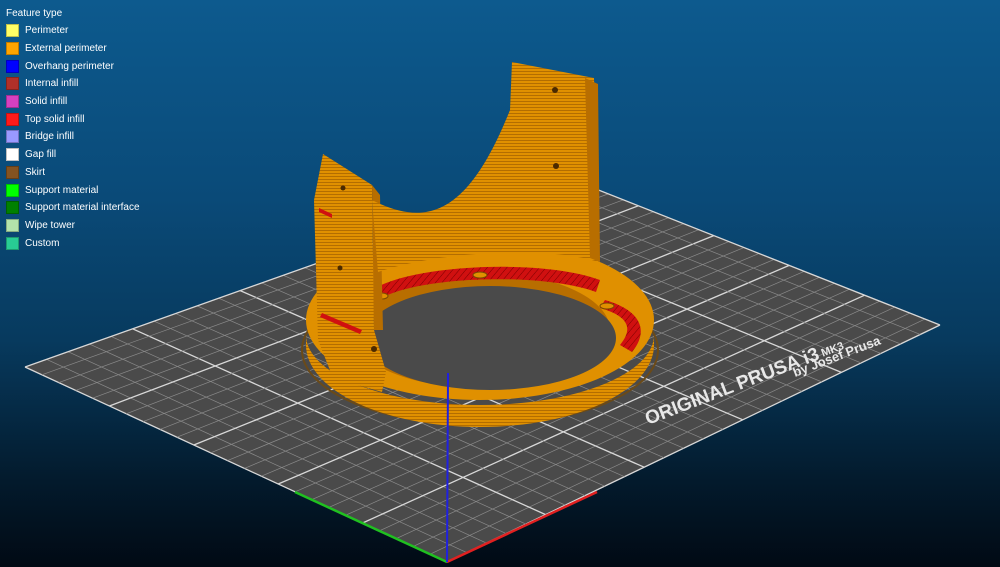 The height and width of the screenshot is (567, 1000). I want to click on legend-item: Skirt, so click(81, 173).